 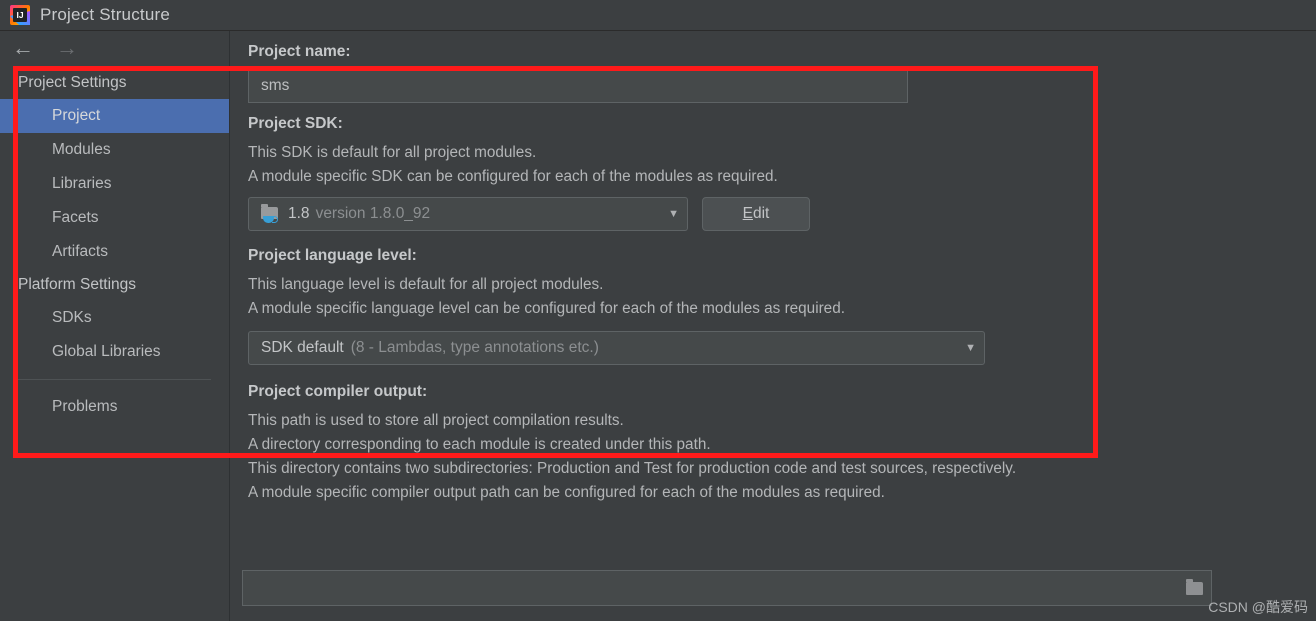 I want to click on title-bar: IJ Project Structure, so click(x=658, y=15).